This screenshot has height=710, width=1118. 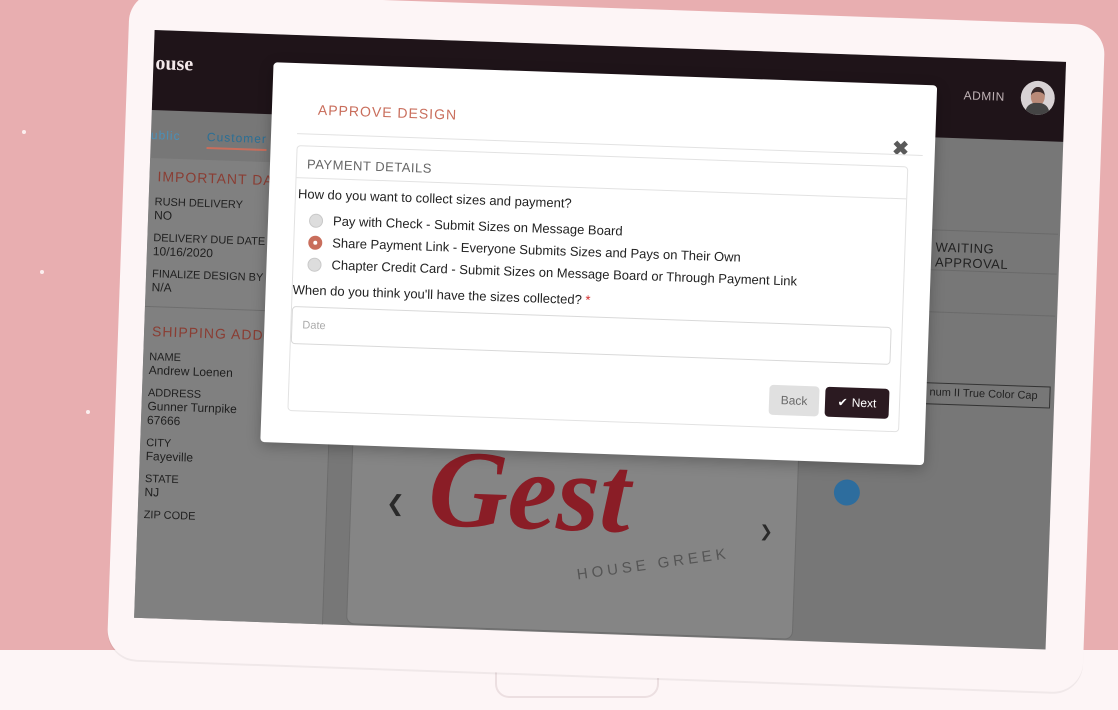 What do you see at coordinates (847, 492) in the screenshot?
I see `color-swatch` at bounding box center [847, 492].